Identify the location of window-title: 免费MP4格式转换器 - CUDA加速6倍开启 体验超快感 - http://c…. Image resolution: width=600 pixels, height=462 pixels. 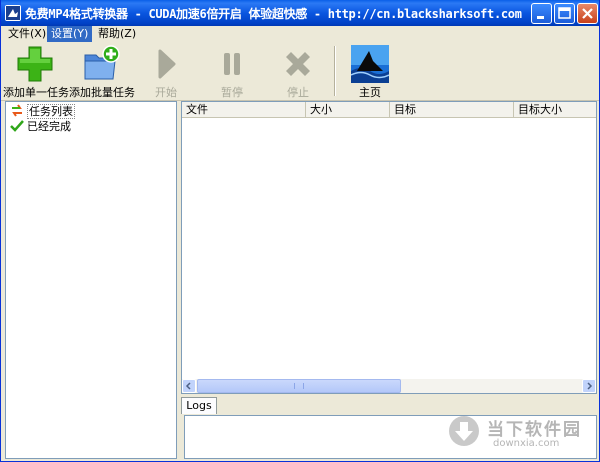
(273, 14).